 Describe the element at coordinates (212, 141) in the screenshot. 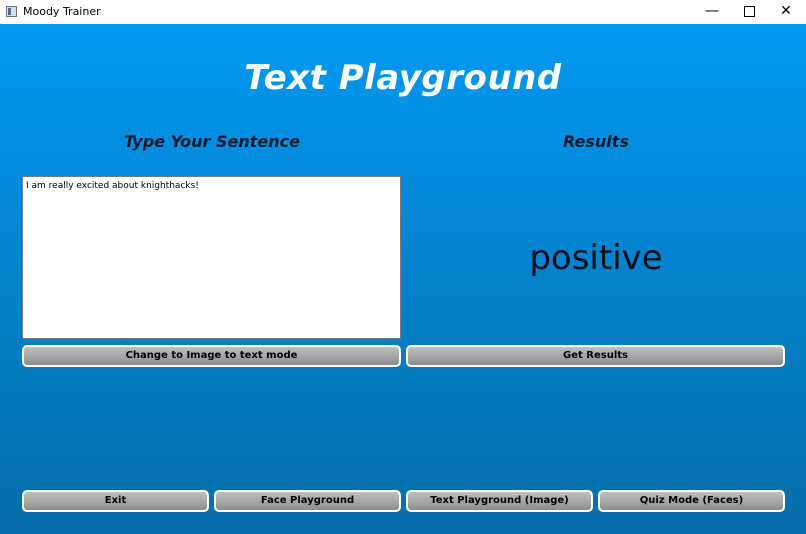

I see `input-heading: Type Your Sentence` at that location.